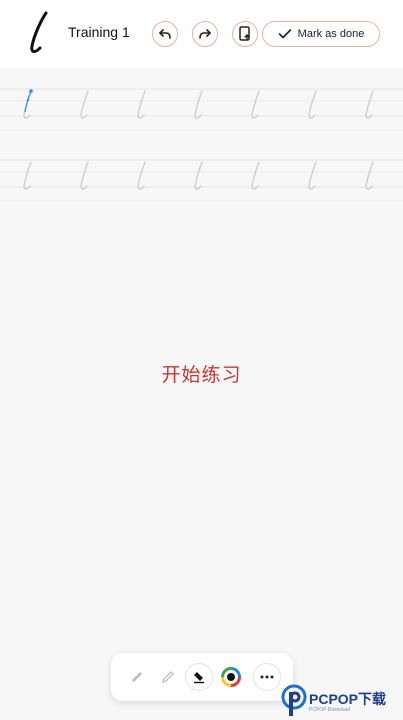  I want to click on light-pencil-tool-button, so click(168, 677).